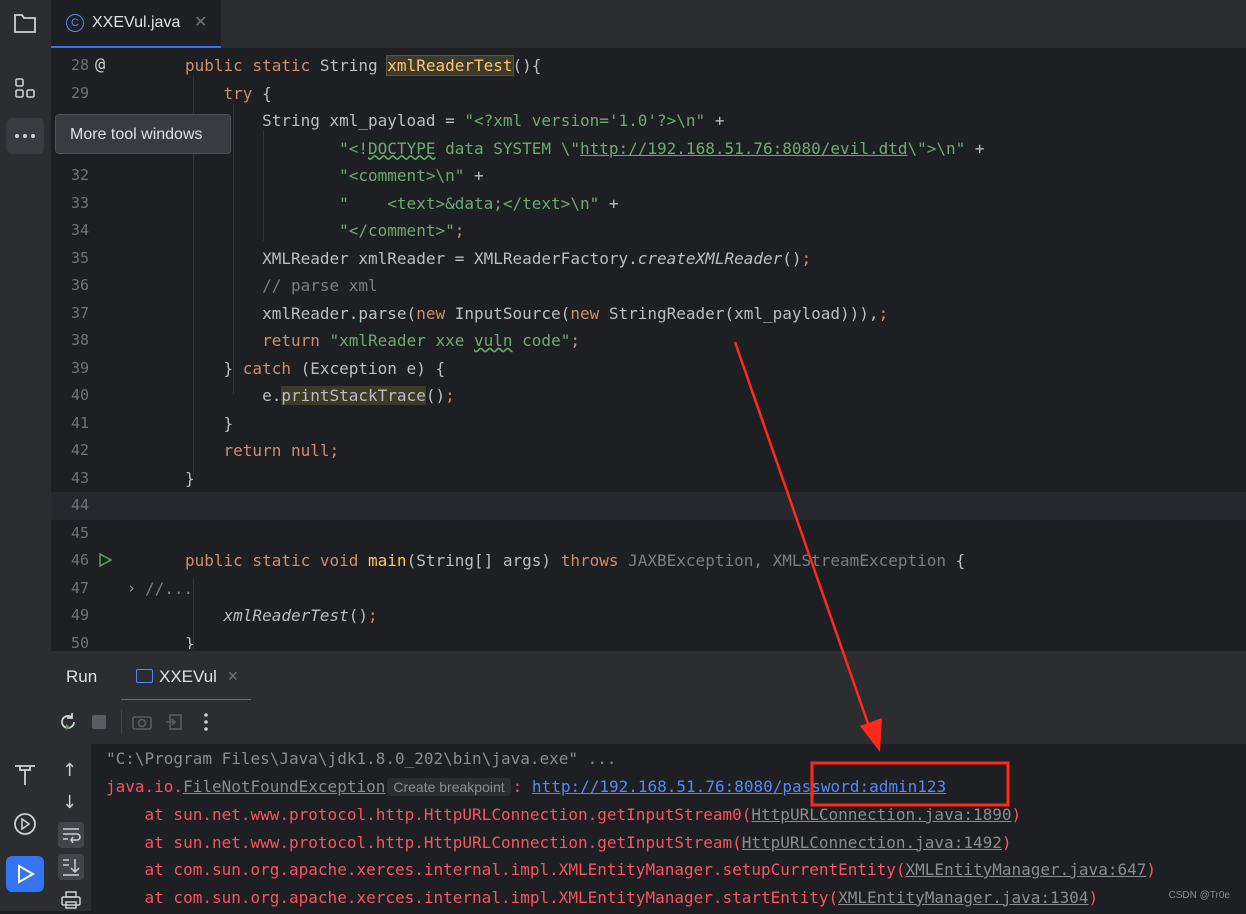 Image resolution: width=1246 pixels, height=914 pixels. What do you see at coordinates (956, 560) in the screenshot?
I see `code-token: {` at bounding box center [956, 560].